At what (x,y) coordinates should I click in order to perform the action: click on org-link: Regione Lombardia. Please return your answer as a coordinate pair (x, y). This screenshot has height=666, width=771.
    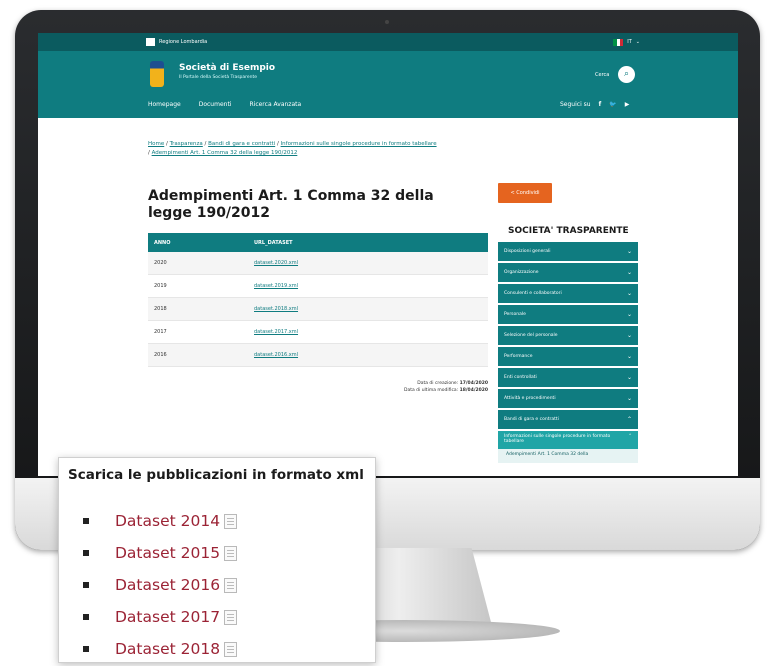
    Looking at the image, I should click on (176, 42).